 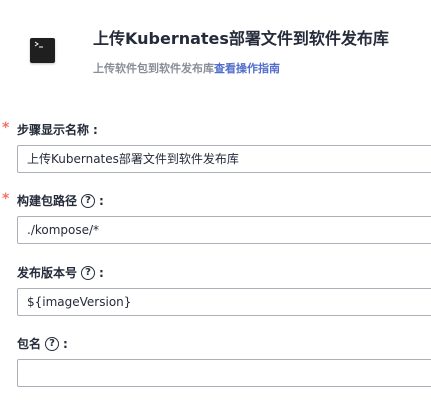 I want to click on form-label-text: 步骤显示名称, so click(x=53, y=130).